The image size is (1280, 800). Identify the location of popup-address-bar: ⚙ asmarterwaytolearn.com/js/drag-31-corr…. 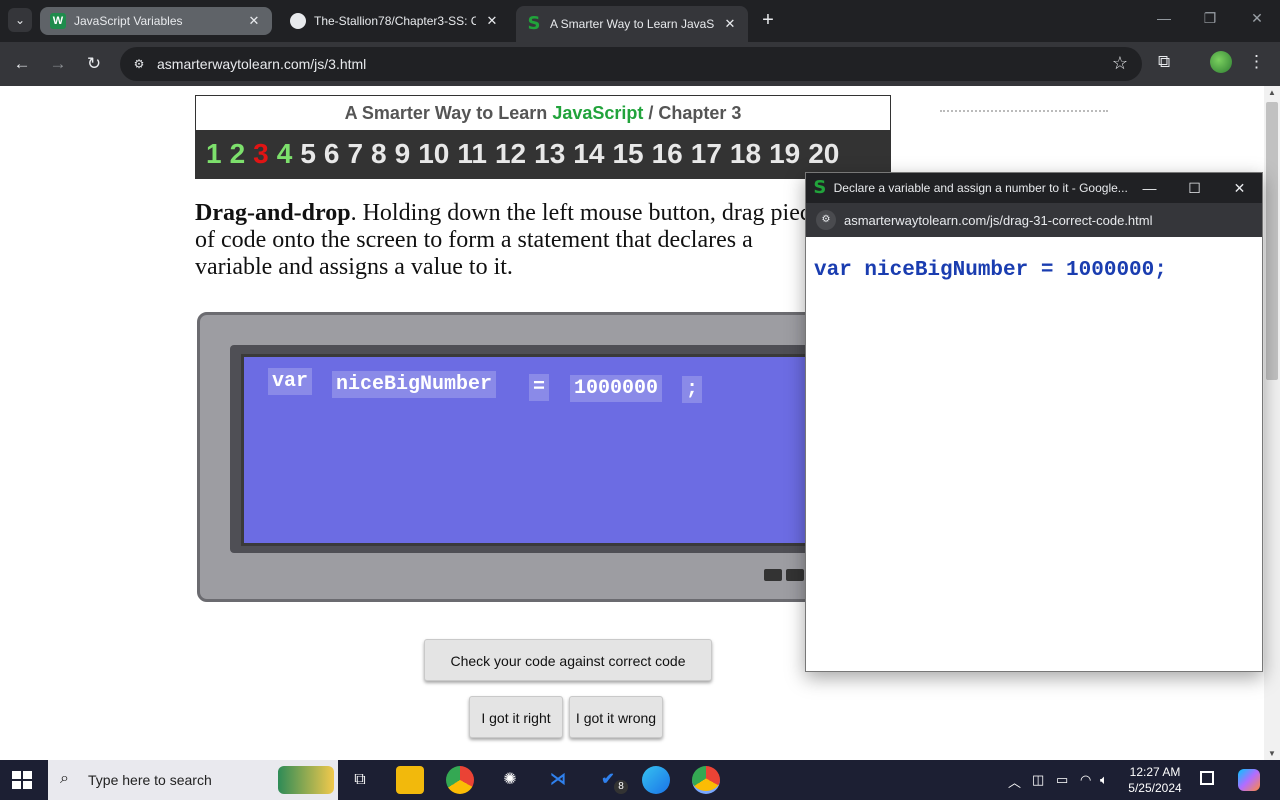
(1034, 220).